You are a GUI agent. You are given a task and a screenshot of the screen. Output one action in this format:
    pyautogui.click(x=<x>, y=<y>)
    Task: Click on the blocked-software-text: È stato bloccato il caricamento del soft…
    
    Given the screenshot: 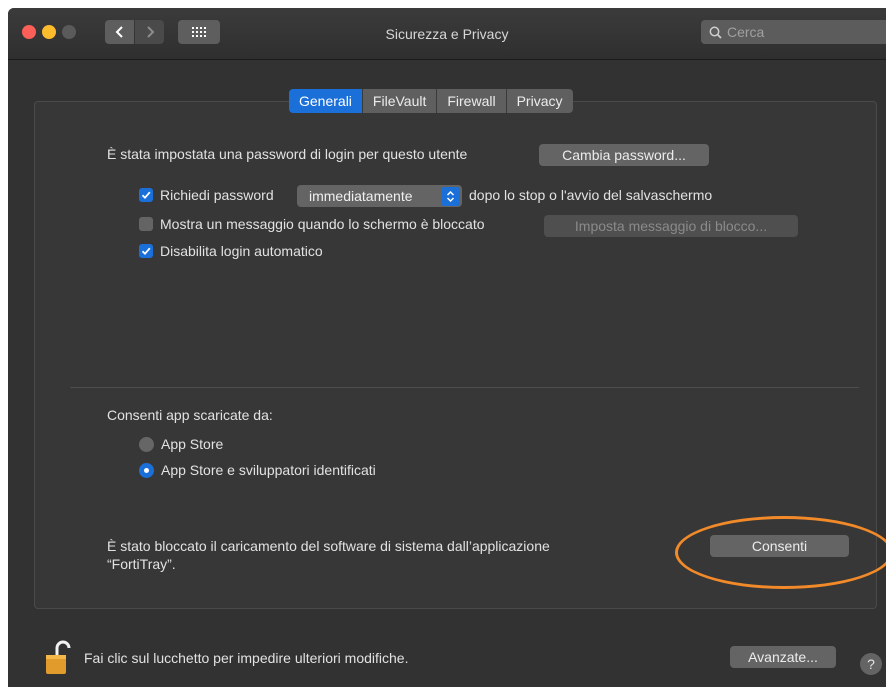 What is the action you would take?
    pyautogui.click(x=328, y=546)
    